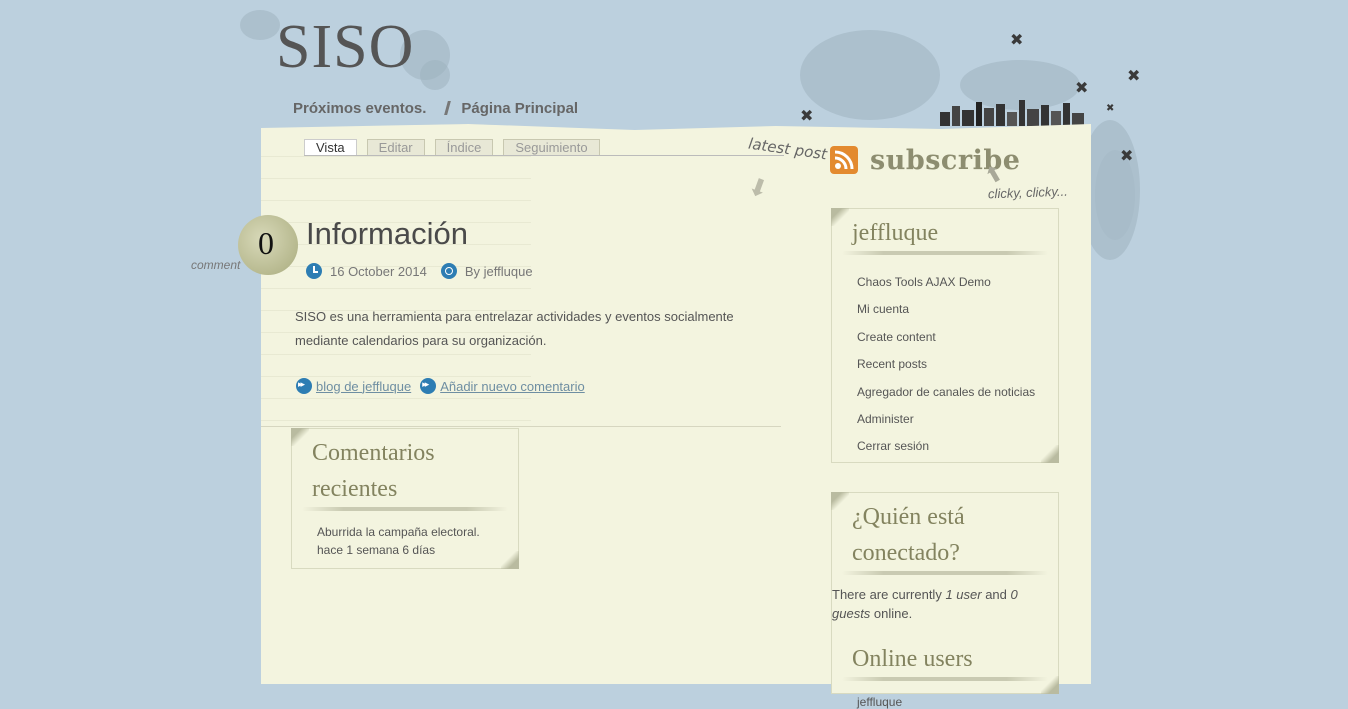  Describe the element at coordinates (435, 108) in the screenshot. I see `primary-nav: Próximos eventos. Página Principal` at that location.